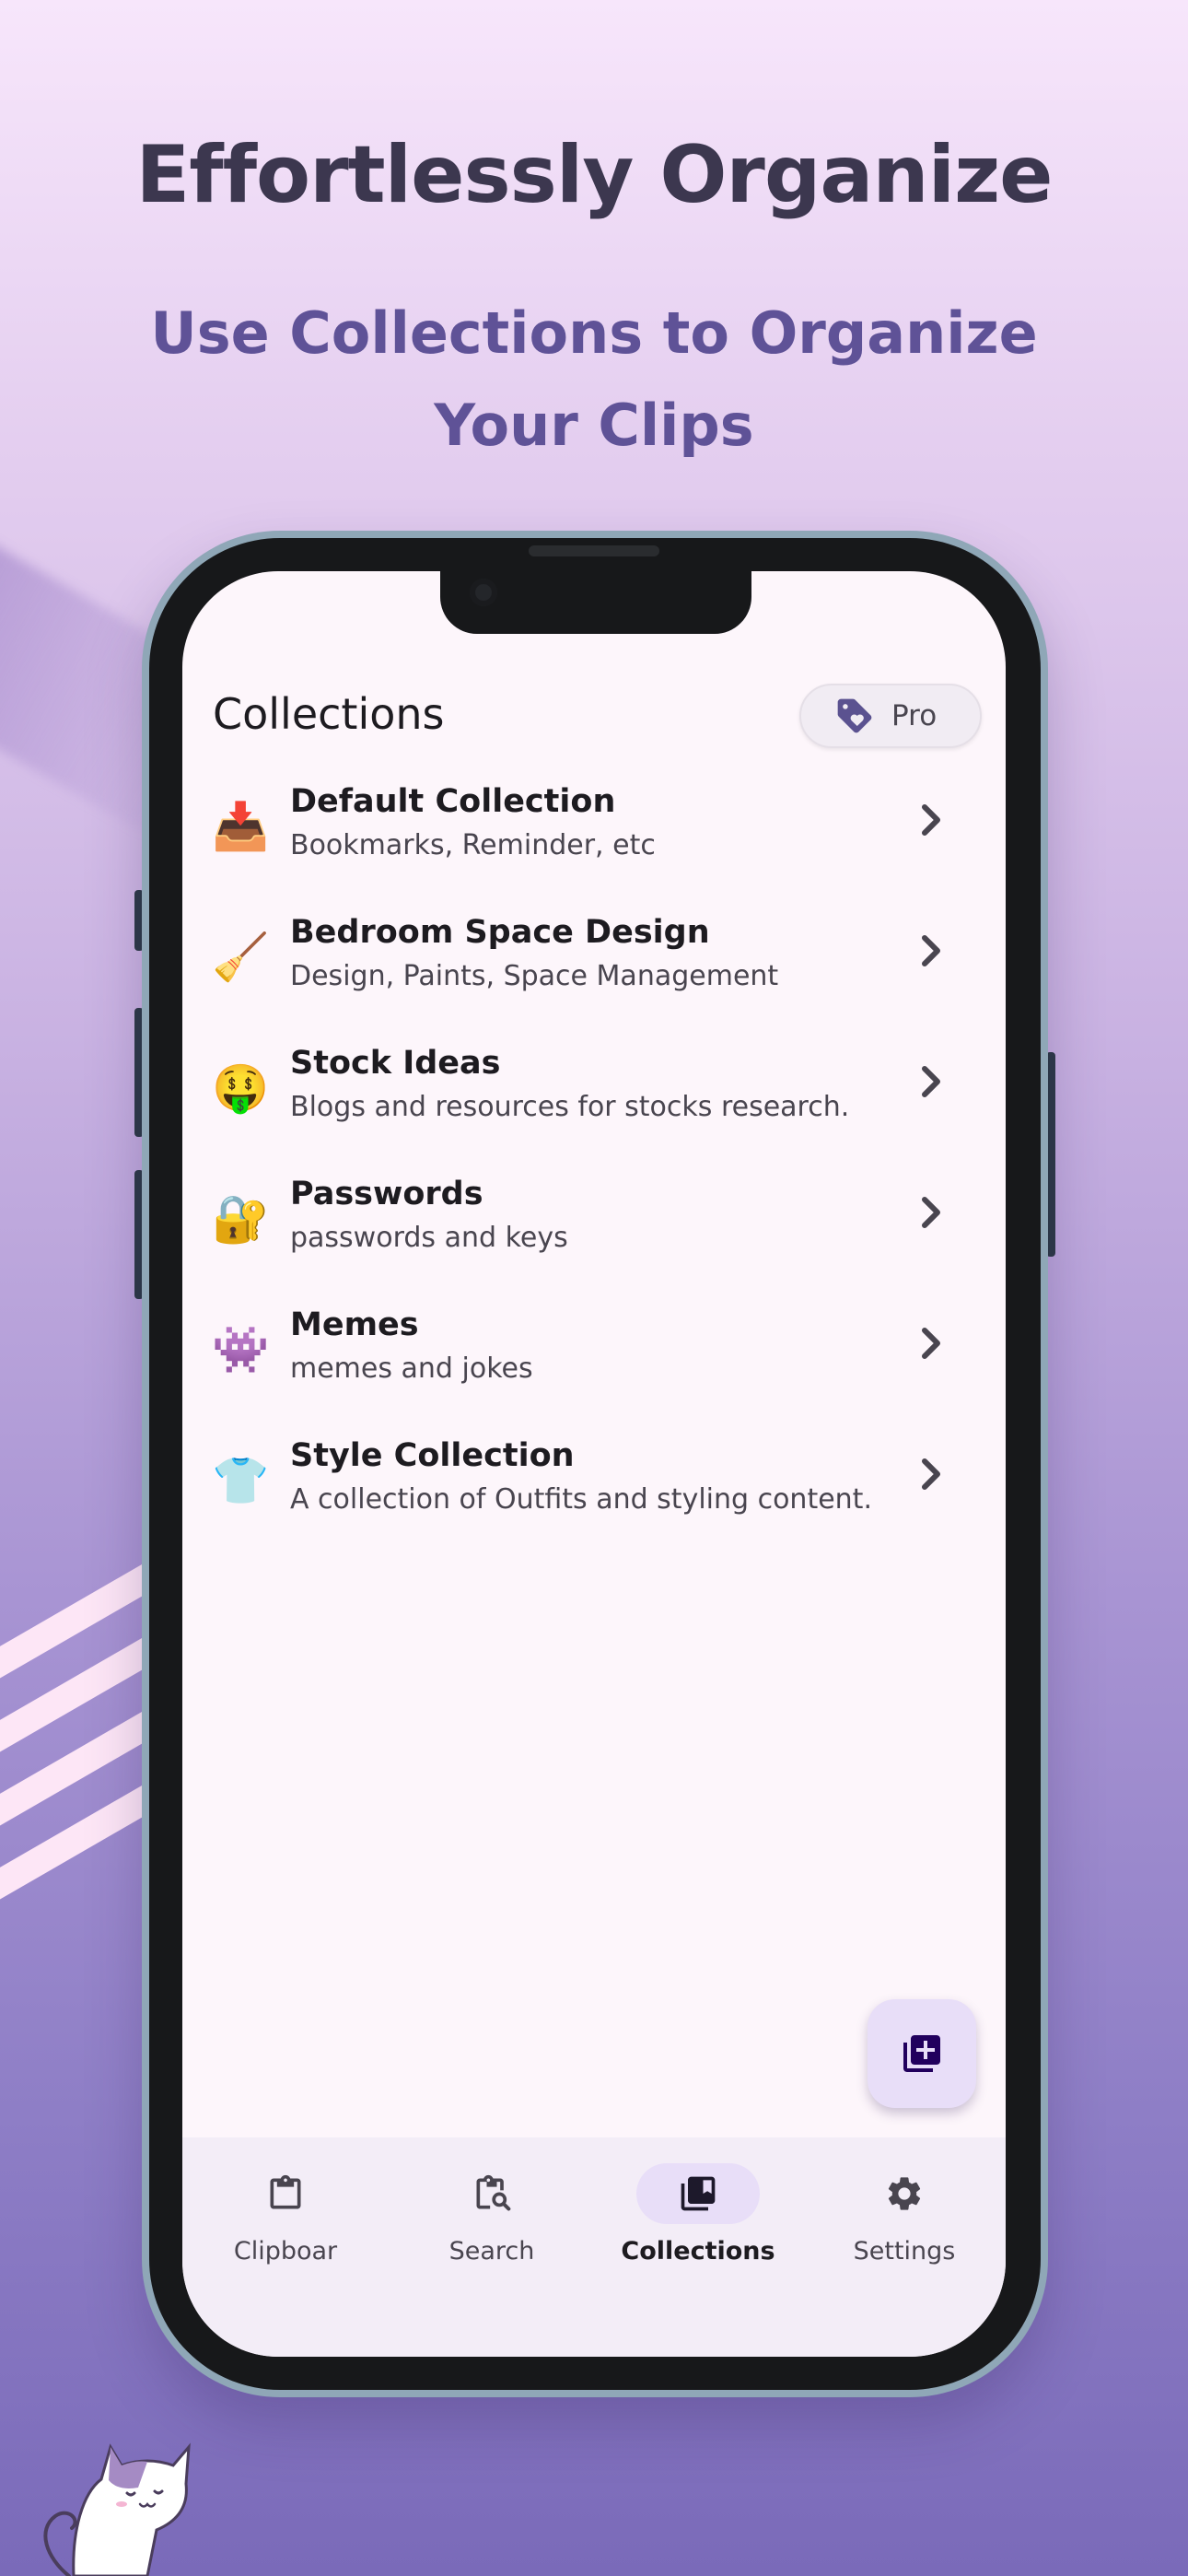 The image size is (1188, 2576). Describe the element at coordinates (890, 716) in the screenshot. I see `pro-button: Pro` at that location.